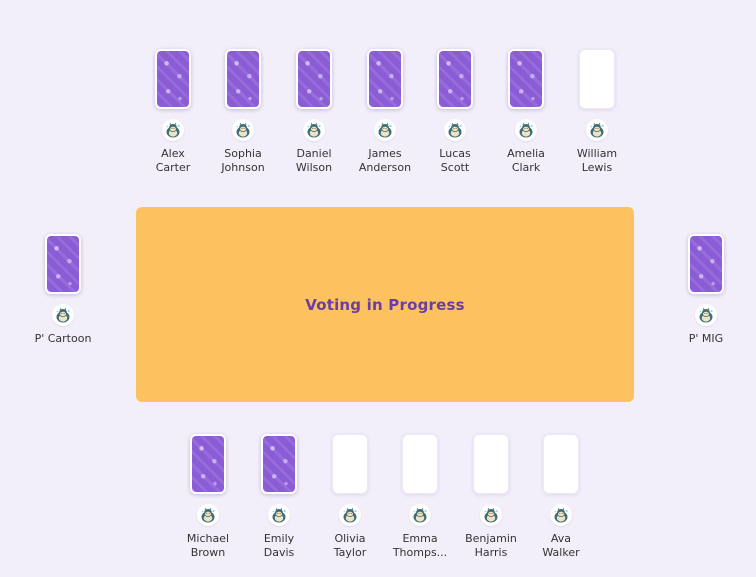 The height and width of the screenshot is (577, 756). What do you see at coordinates (350, 545) in the screenshot?
I see `player-name: Olivia Taylor` at bounding box center [350, 545].